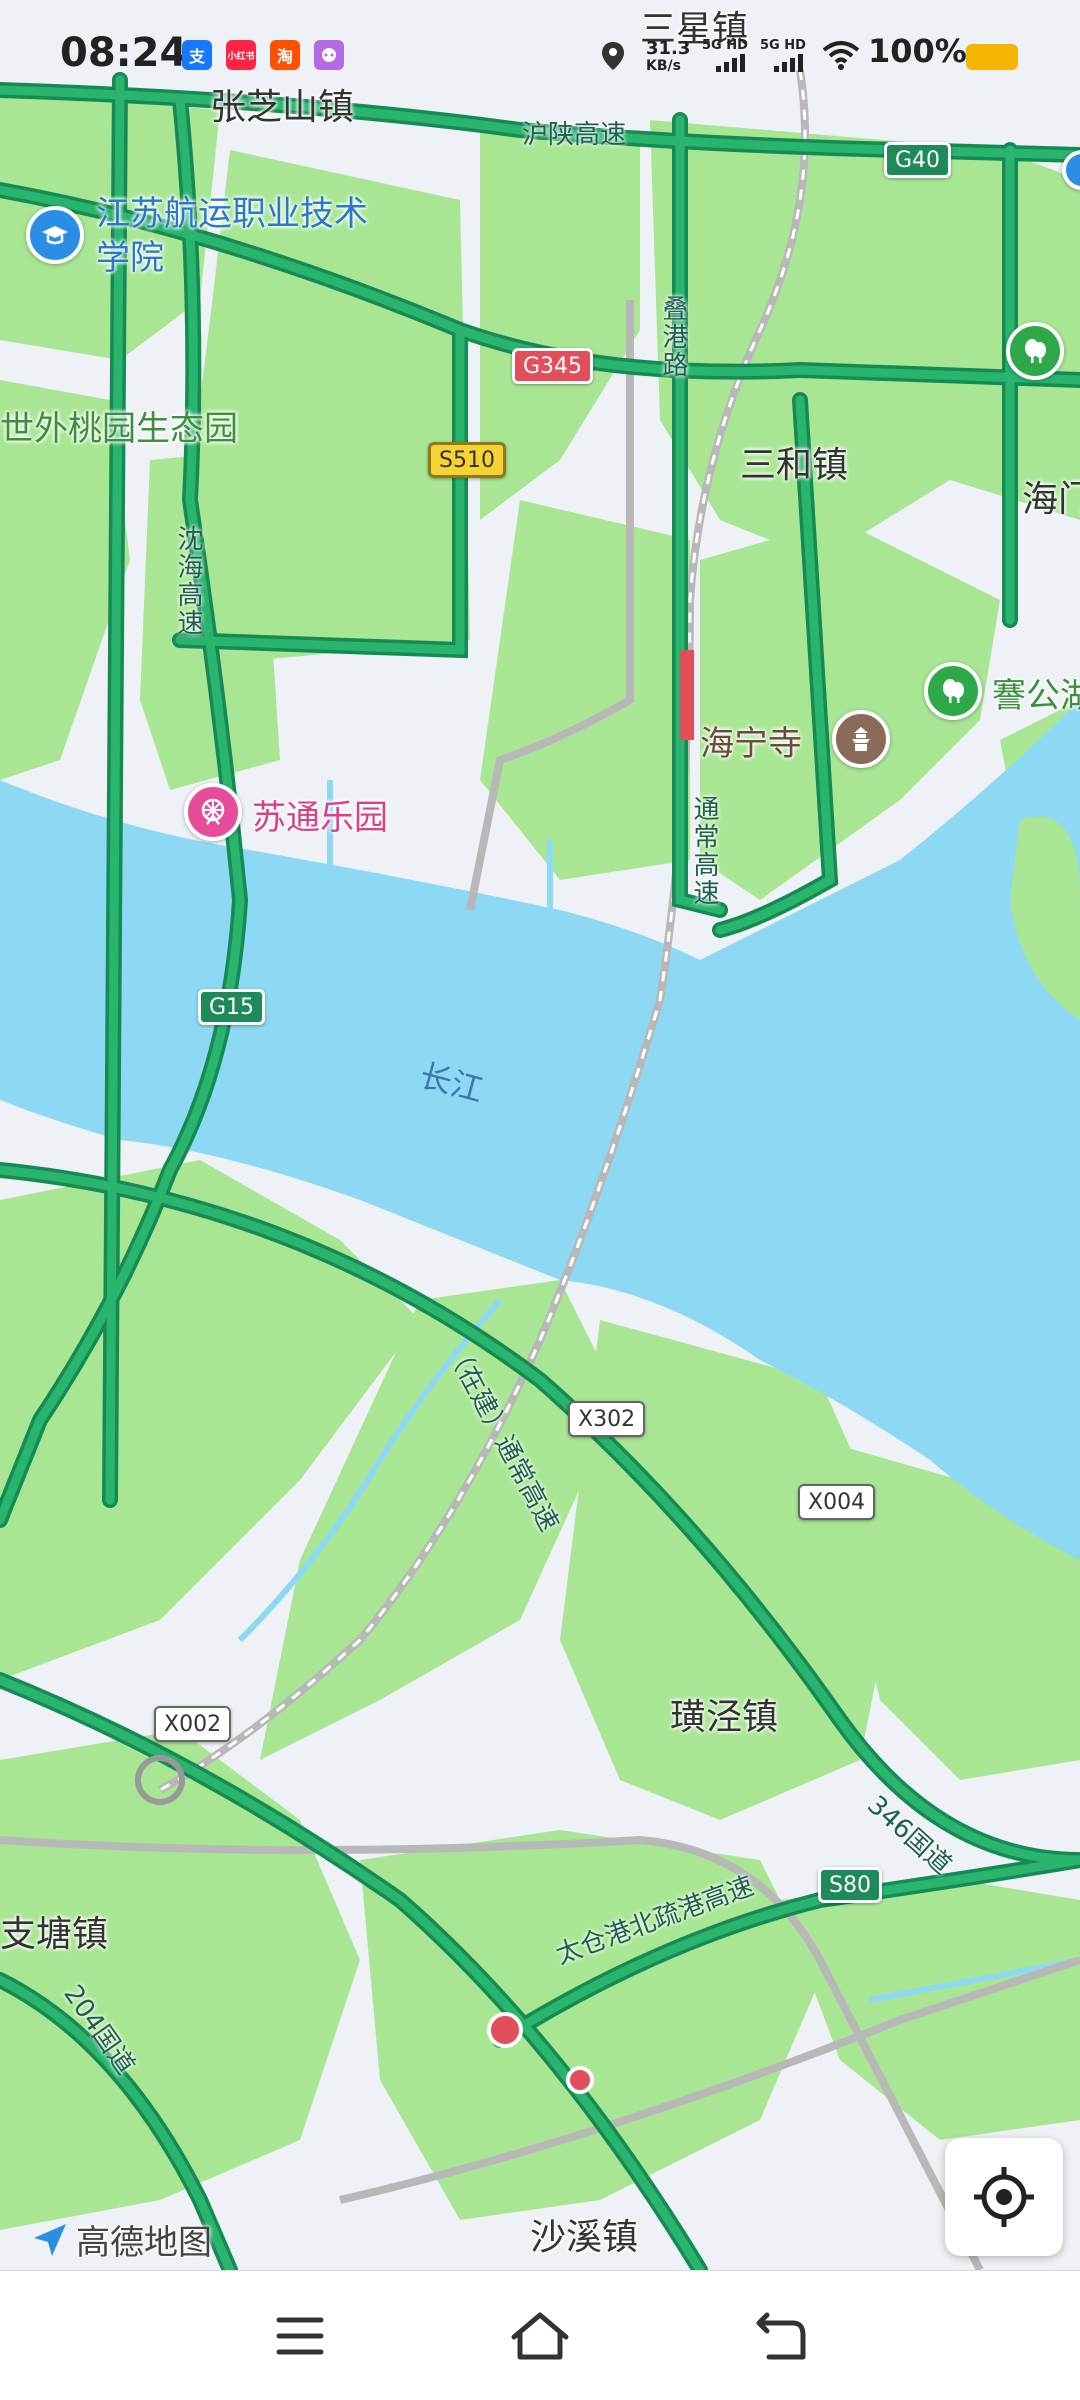 Image resolution: width=1080 pixels, height=2400 pixels. What do you see at coordinates (783, 45) in the screenshot?
I see `sim2-label: 5G HD` at bounding box center [783, 45].